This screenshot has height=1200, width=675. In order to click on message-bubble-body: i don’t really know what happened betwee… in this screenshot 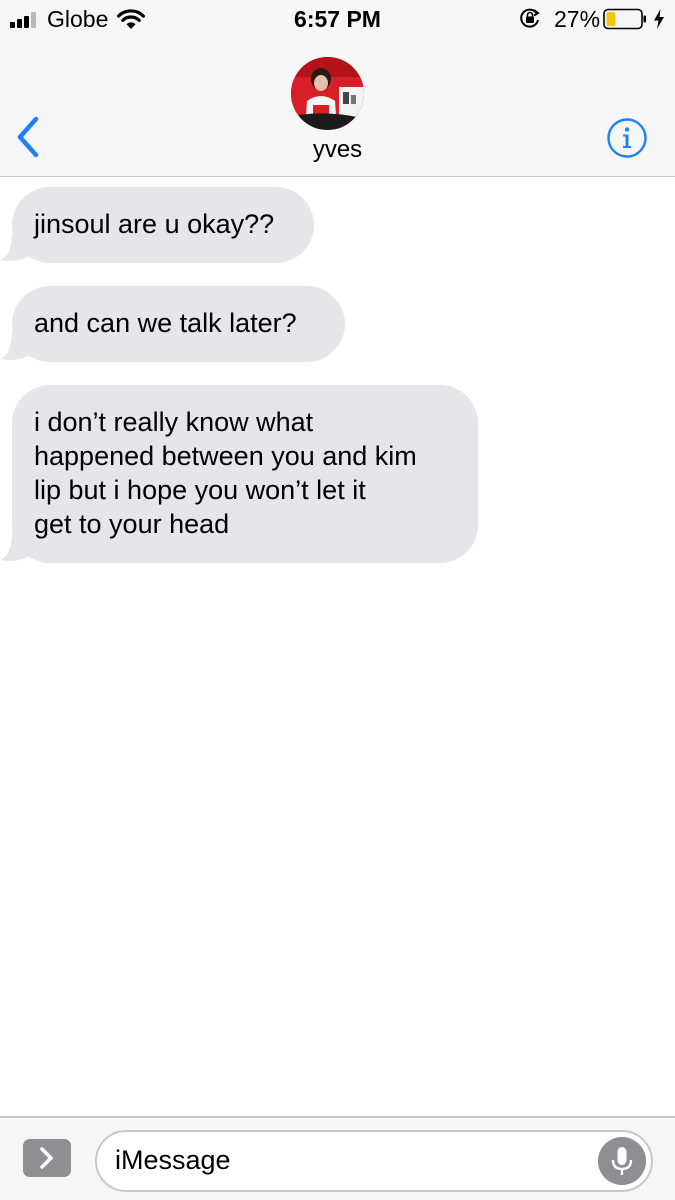, I will do `click(245, 474)`.